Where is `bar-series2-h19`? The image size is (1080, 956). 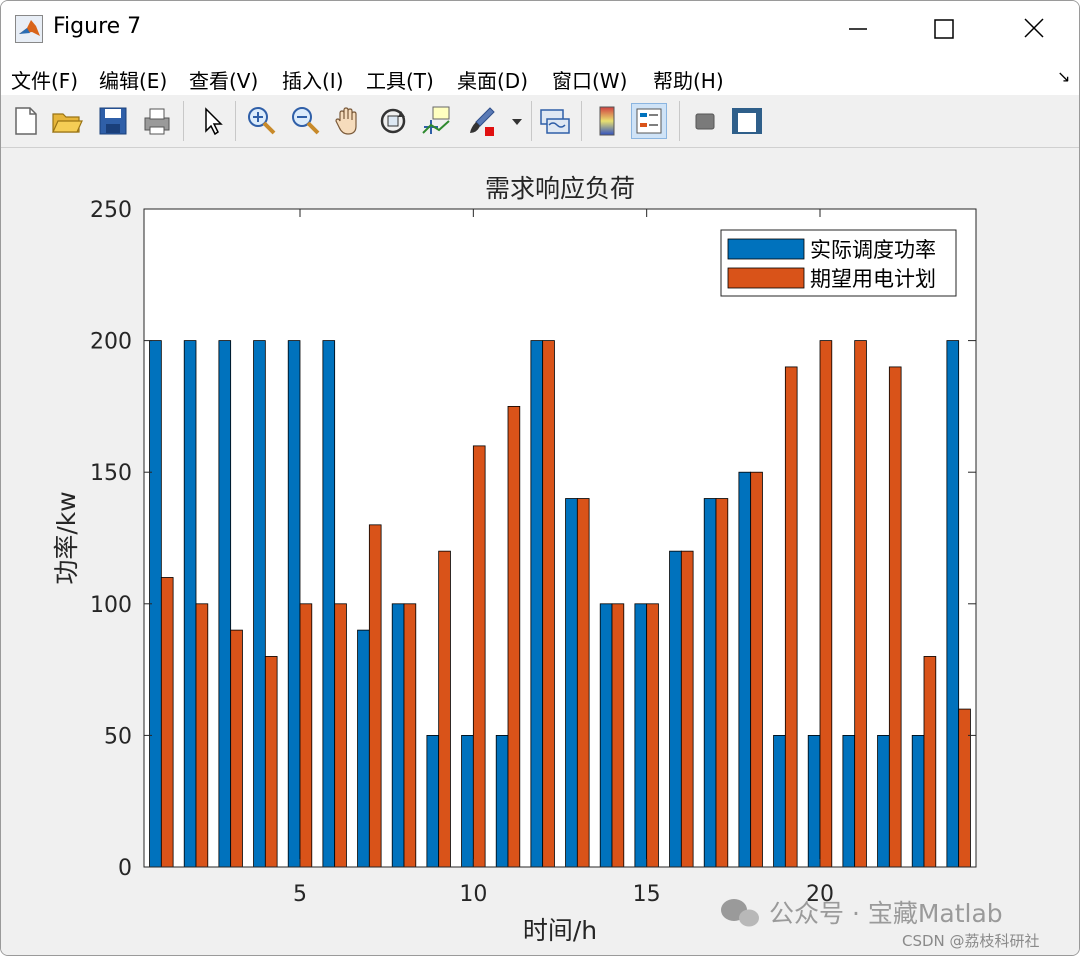
bar-series2-h19 is located at coordinates (791, 617).